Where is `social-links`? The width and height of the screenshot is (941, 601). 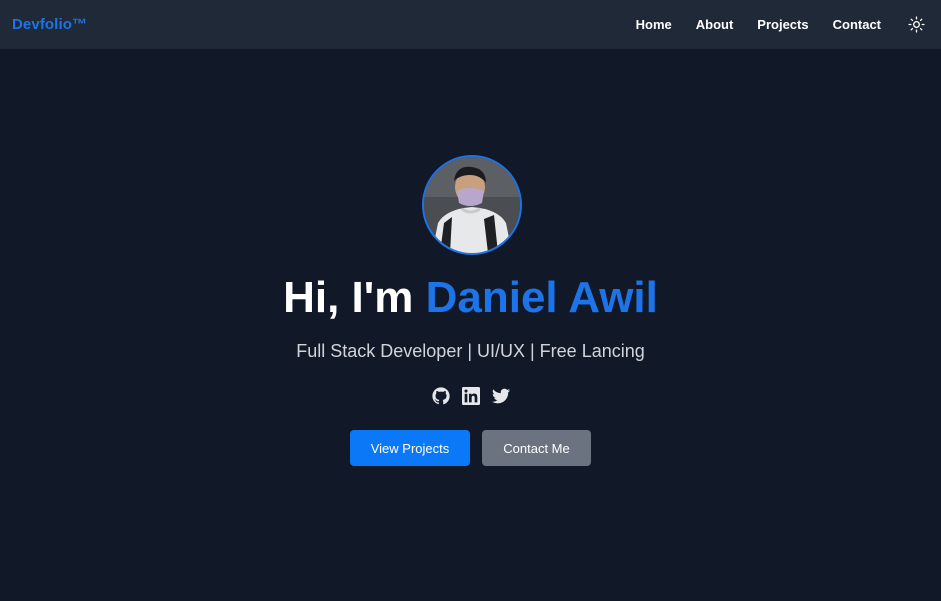
social-links is located at coordinates (470, 396).